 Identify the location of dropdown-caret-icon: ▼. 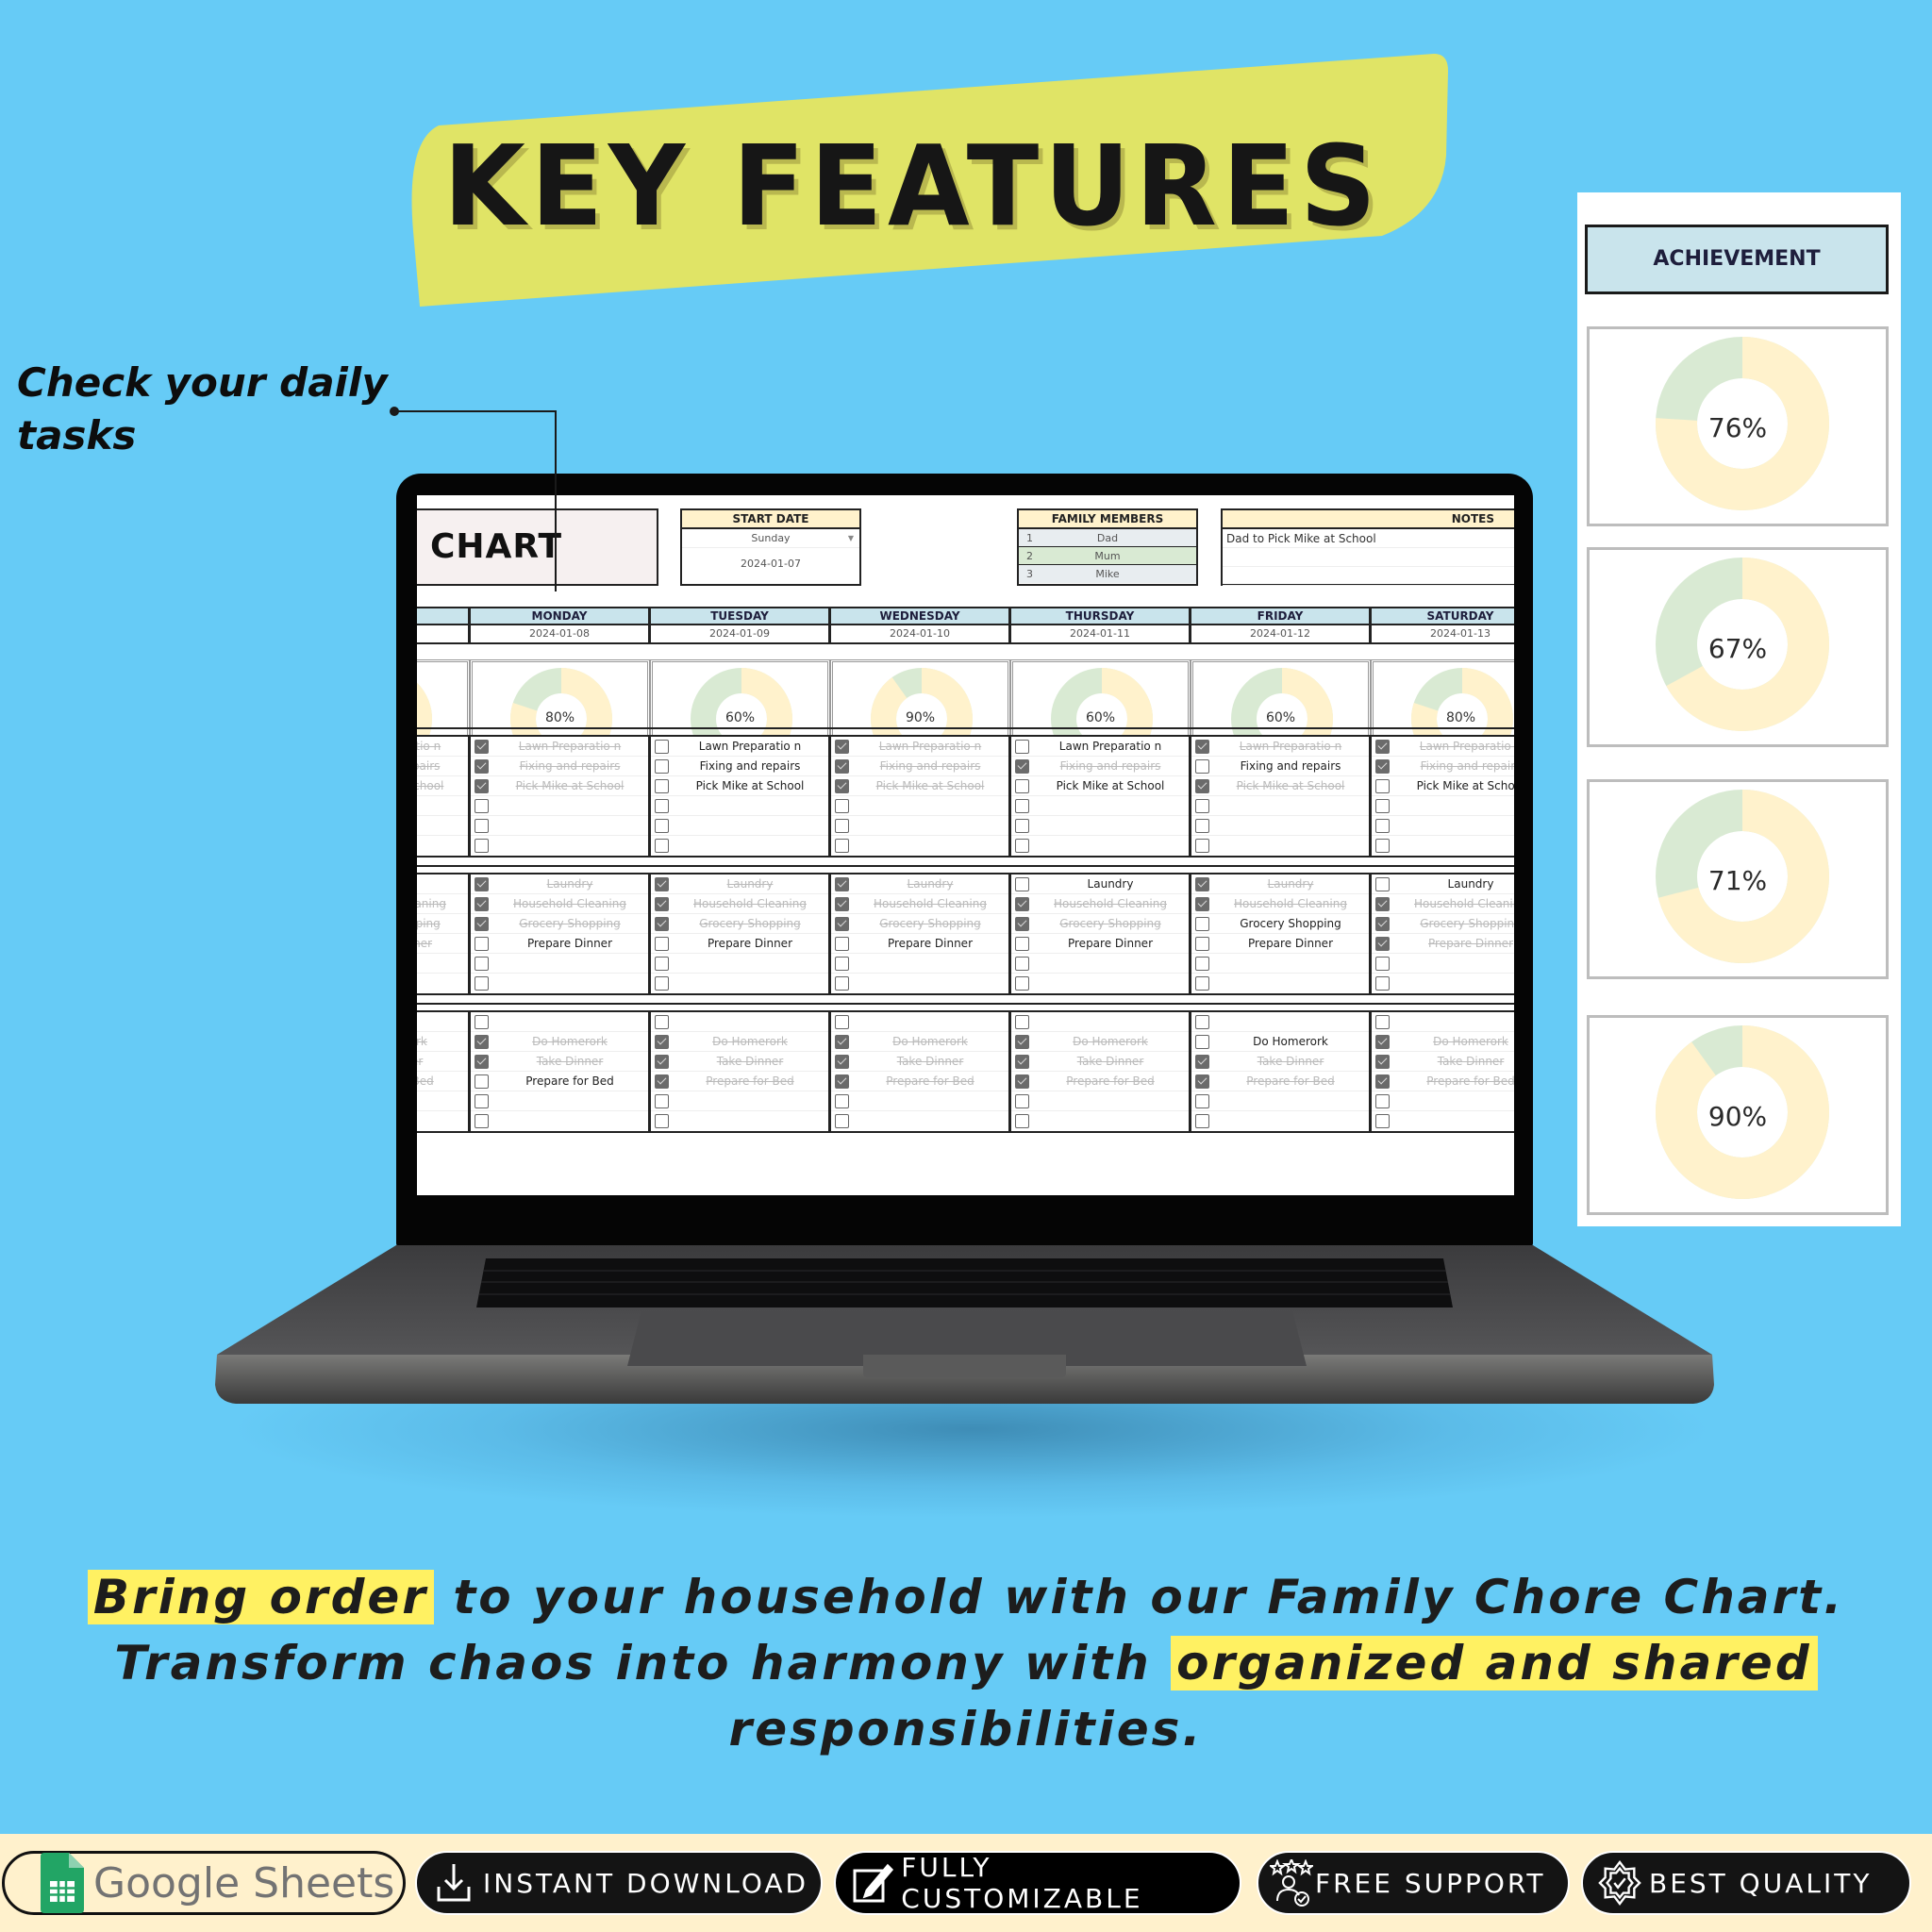
(851, 539).